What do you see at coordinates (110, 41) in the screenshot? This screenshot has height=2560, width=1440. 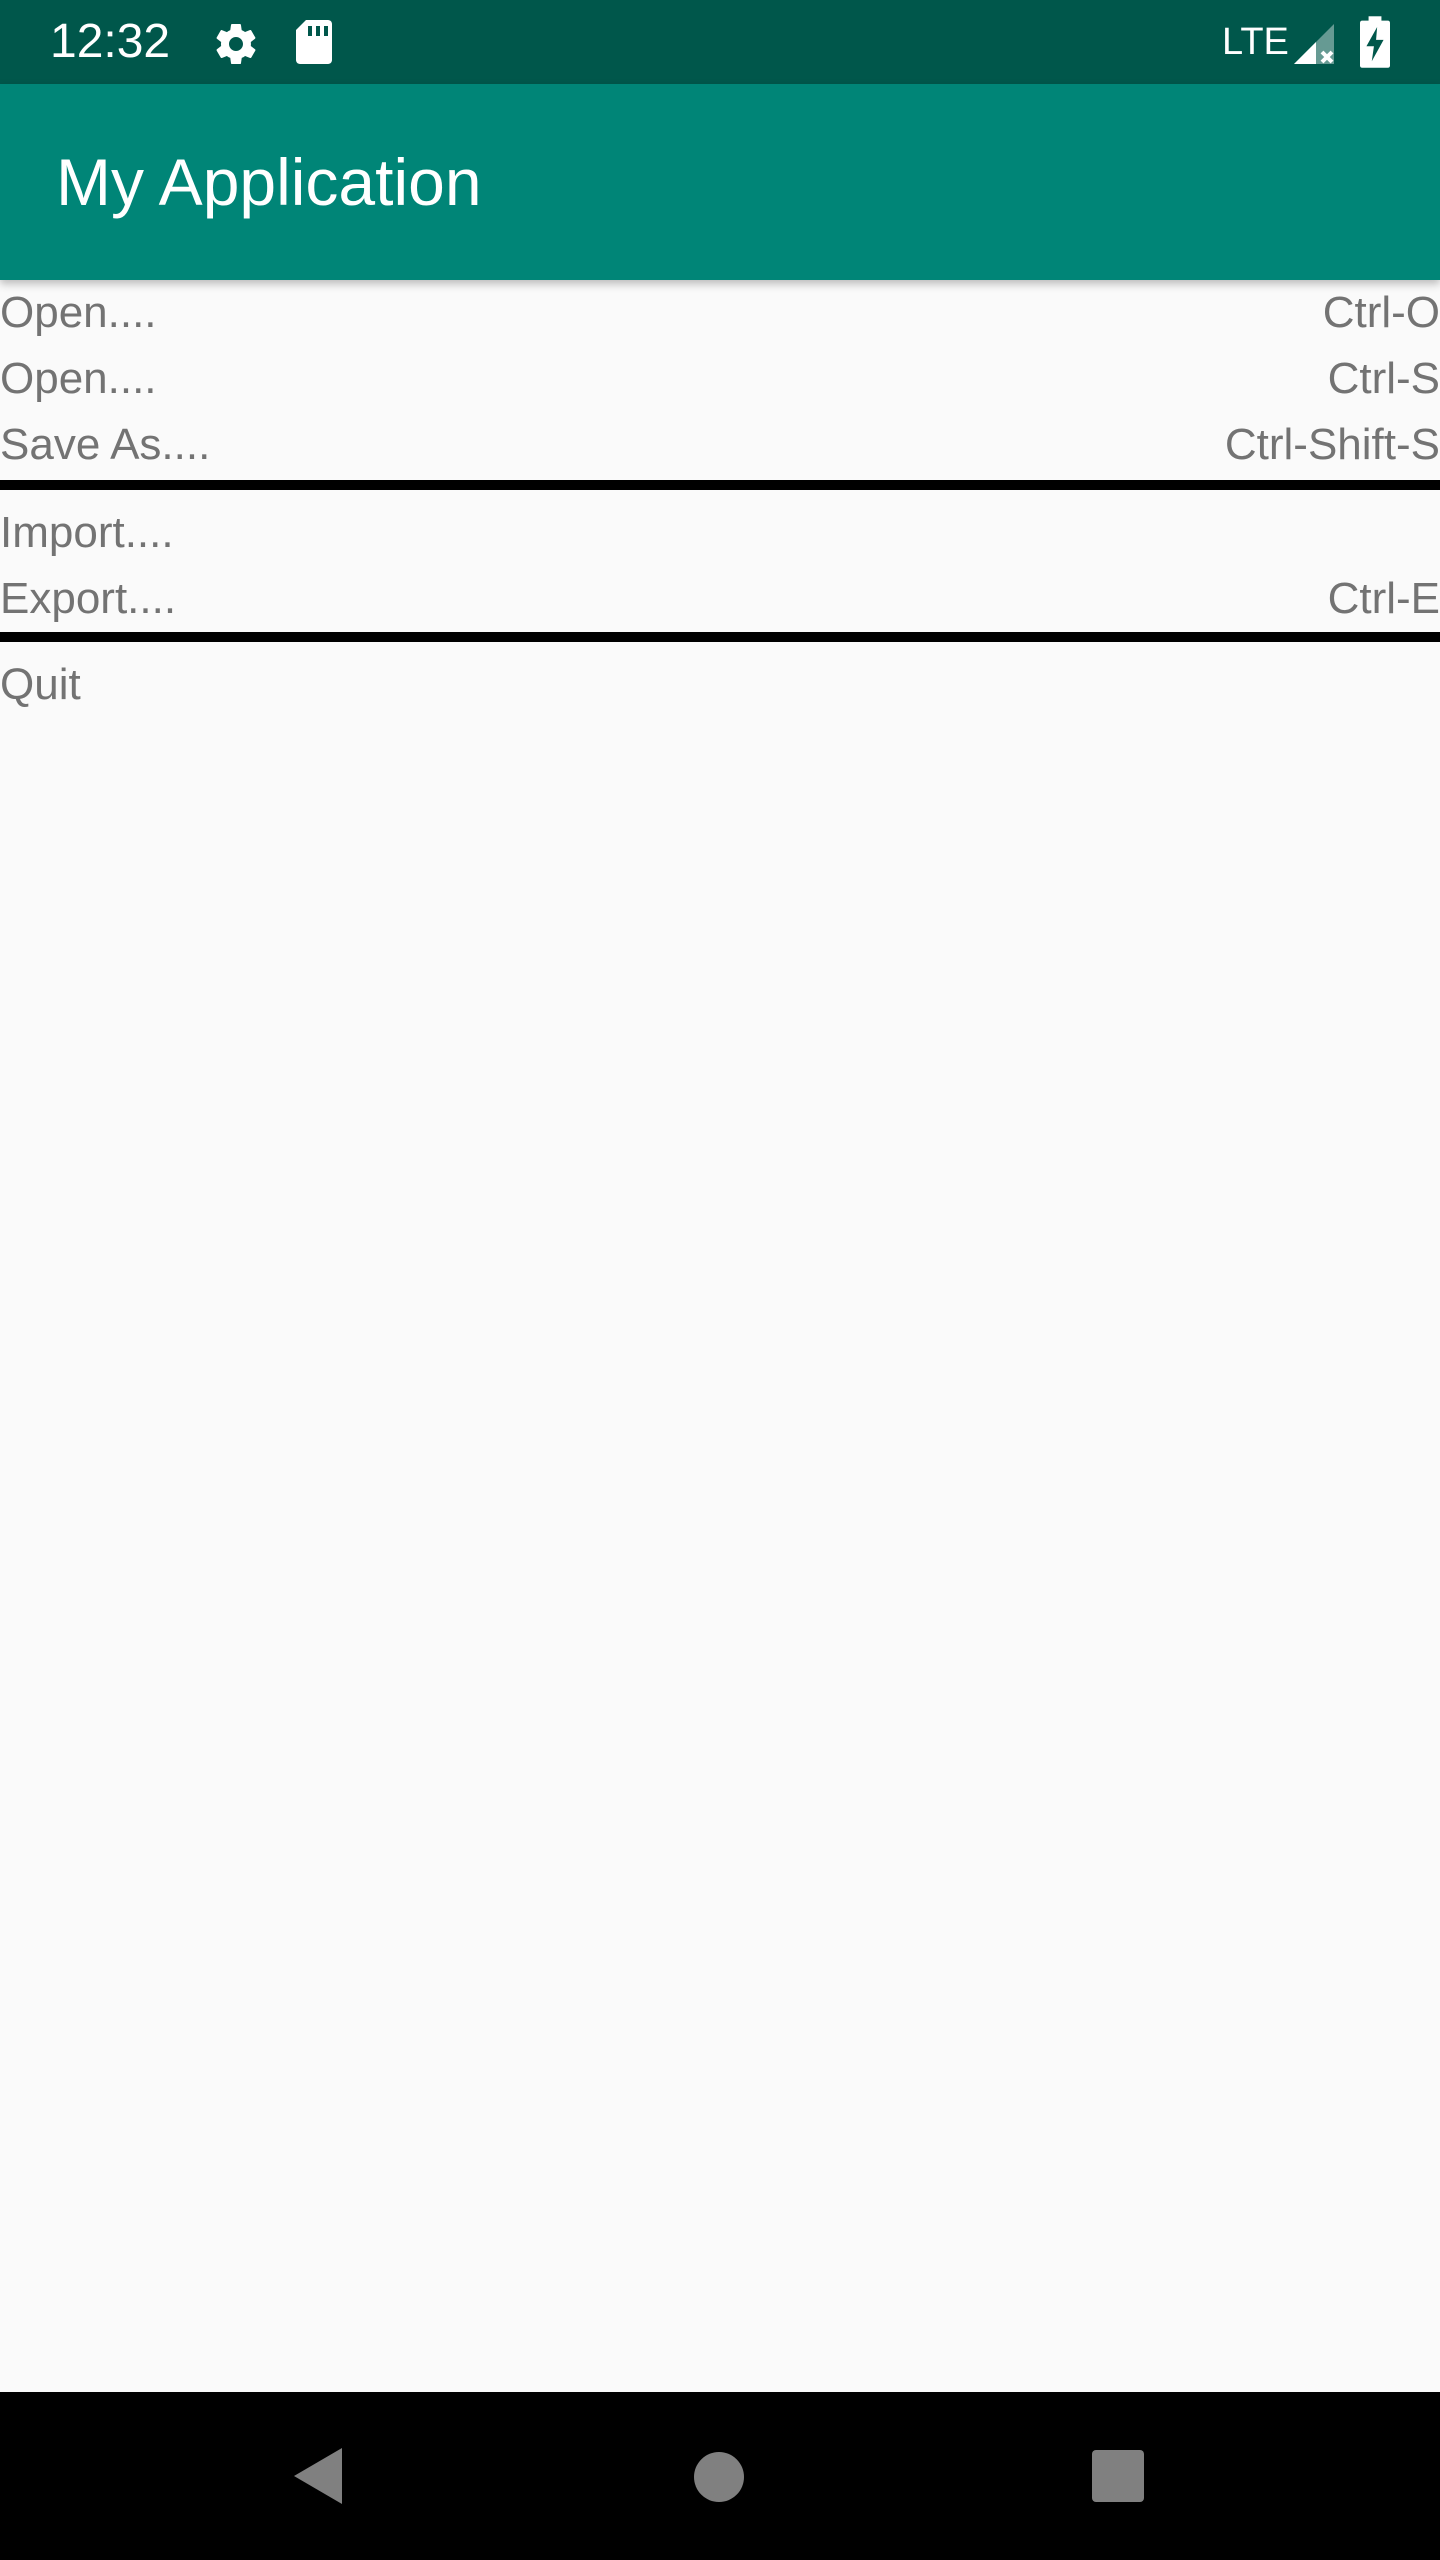 I see `status-time: 12:32` at bounding box center [110, 41].